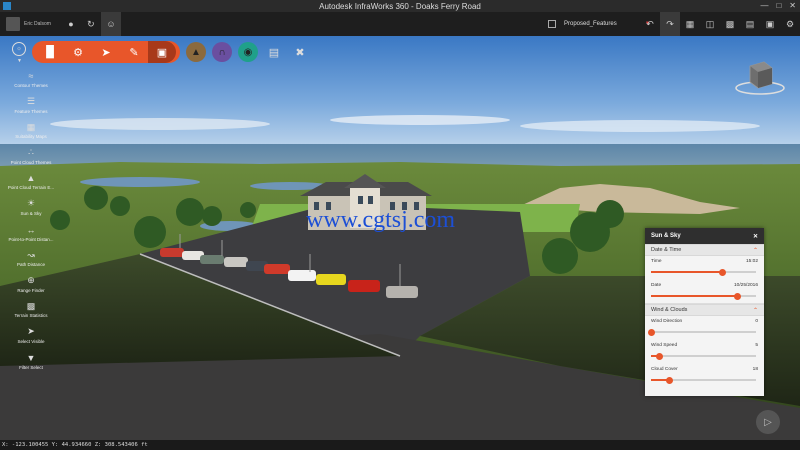 The height and width of the screenshot is (450, 800). What do you see at coordinates (31, 126) in the screenshot?
I see `suitability-icon: ▦` at bounding box center [31, 126].